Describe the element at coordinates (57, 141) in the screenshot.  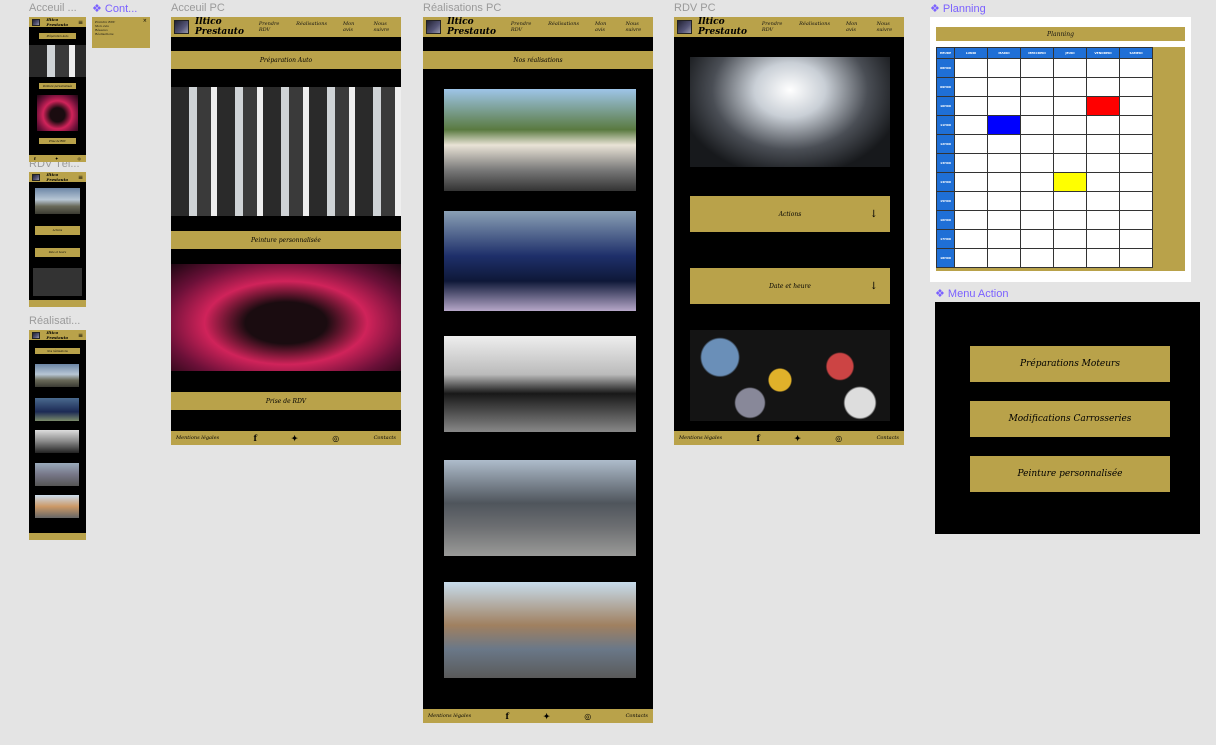
I see `mobile-section-rdv: Prise de RDV` at that location.